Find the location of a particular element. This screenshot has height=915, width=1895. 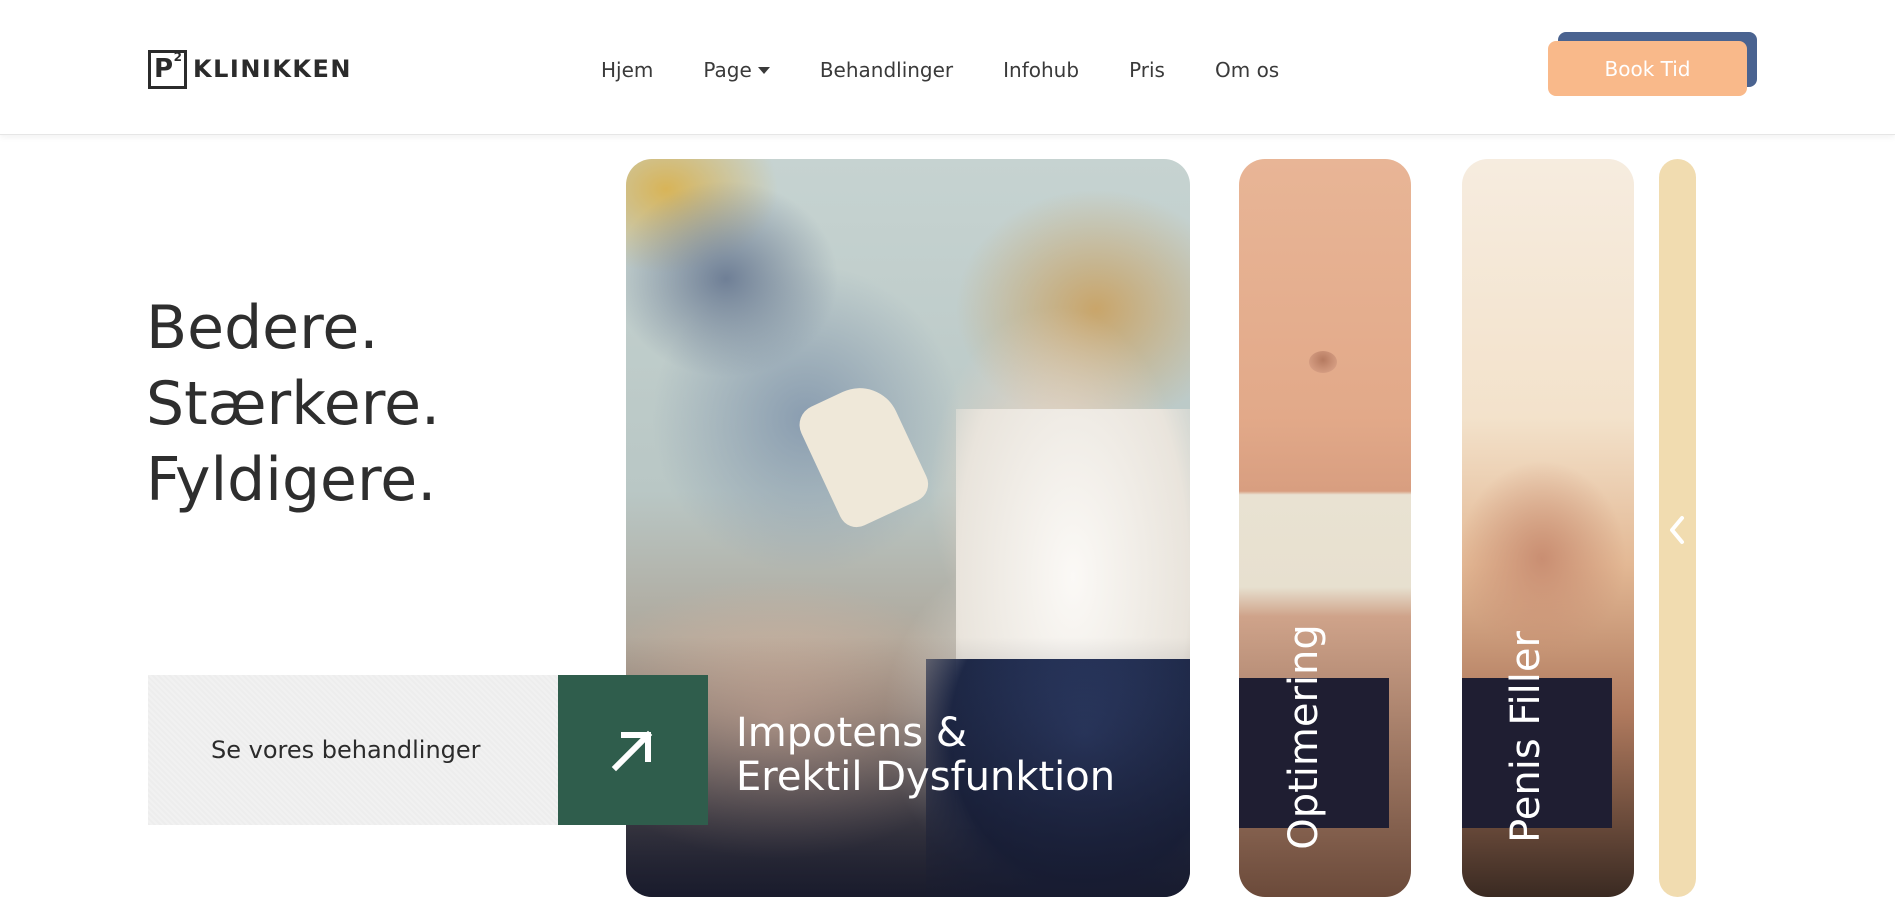

chevron-left-icon is located at coordinates (1677, 530).